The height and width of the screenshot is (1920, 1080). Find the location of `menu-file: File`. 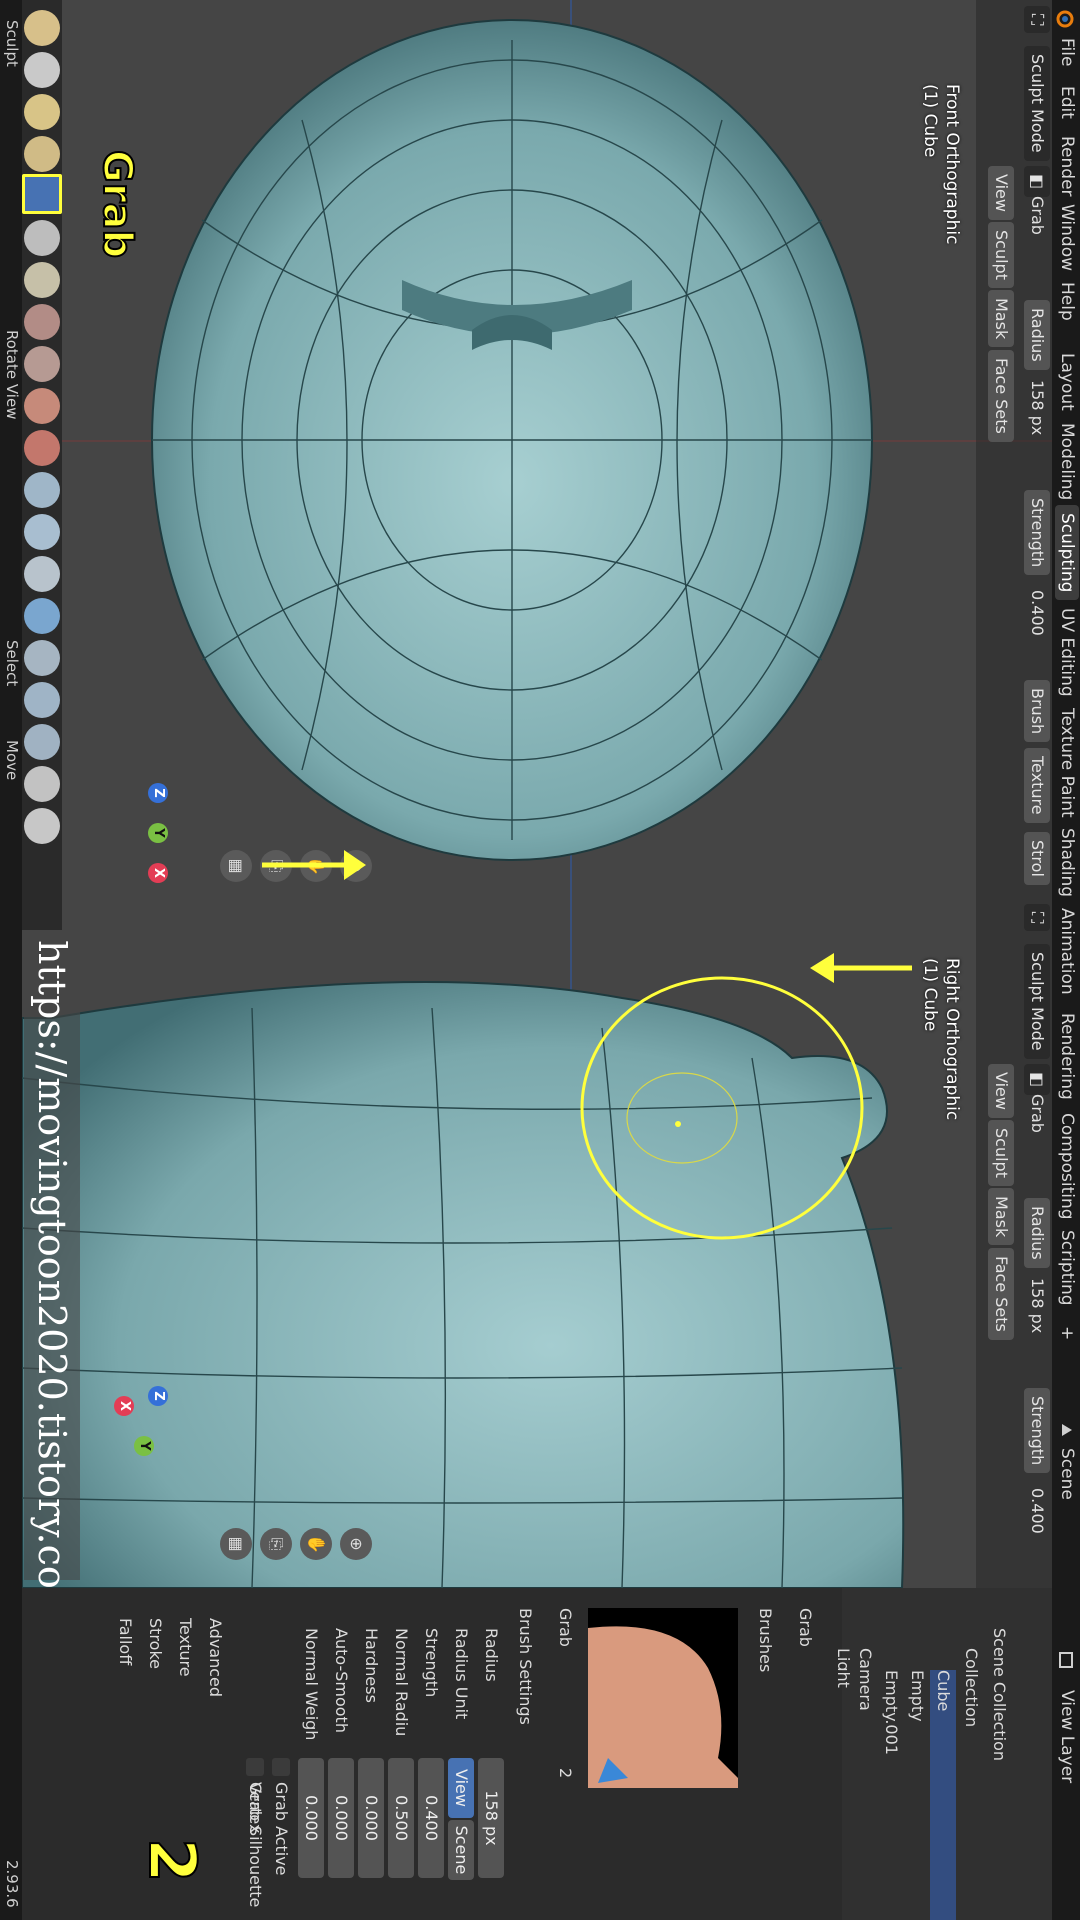

menu-file: File is located at coordinates (1067, 52).